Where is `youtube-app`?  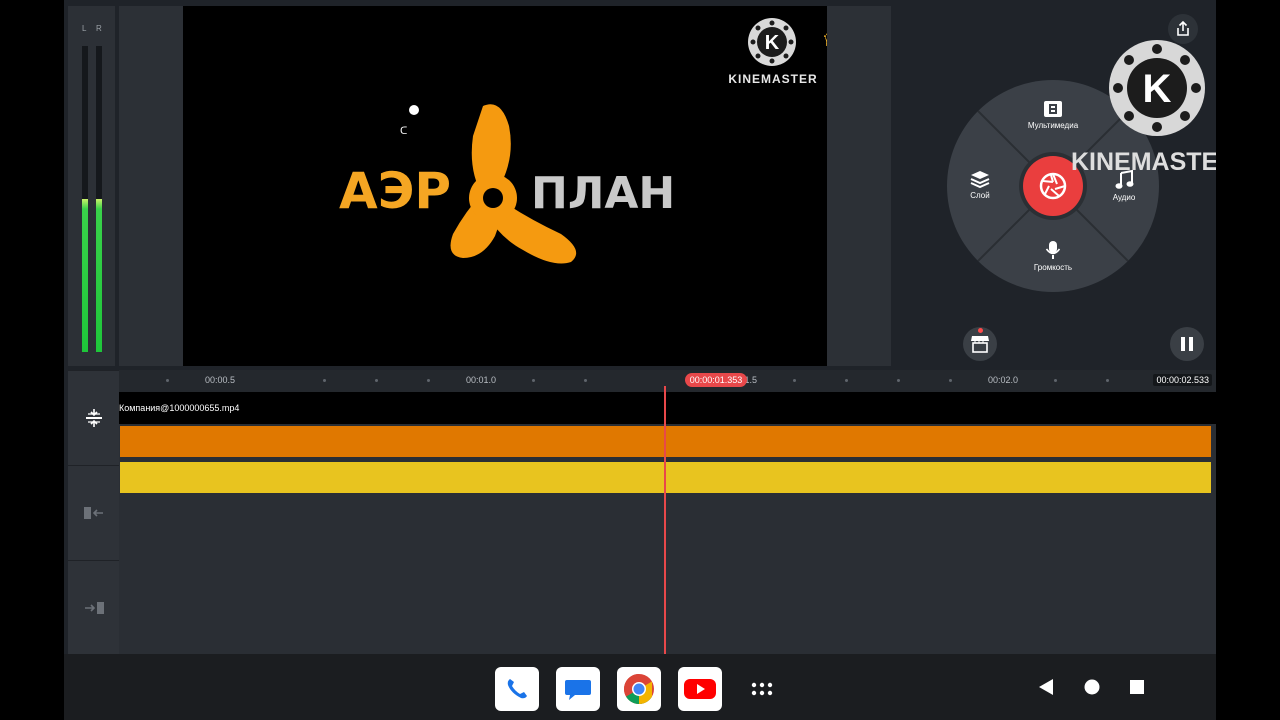 youtube-app is located at coordinates (700, 689).